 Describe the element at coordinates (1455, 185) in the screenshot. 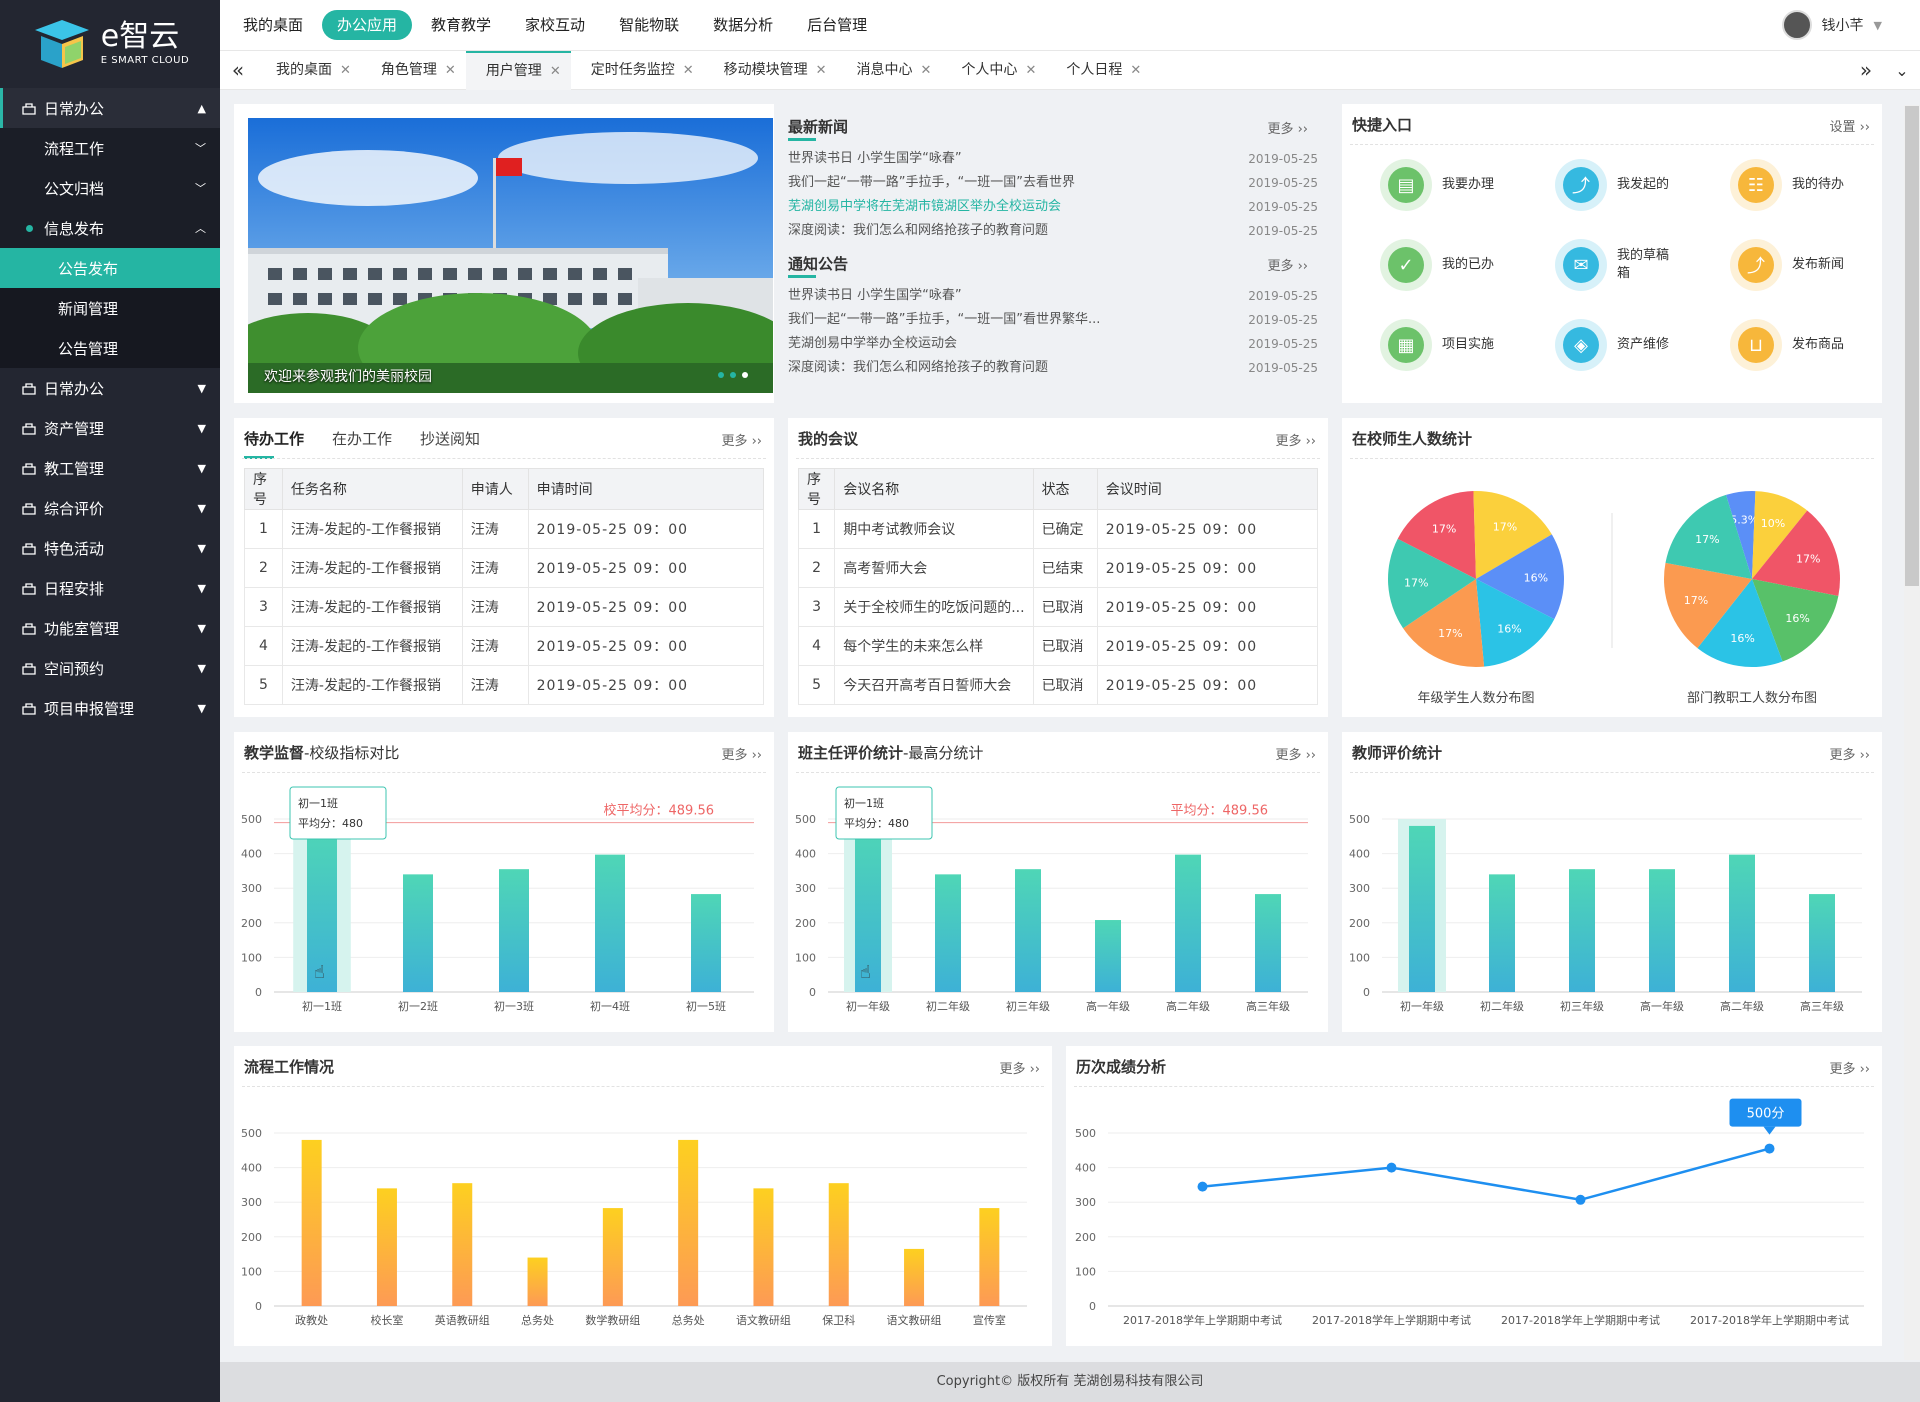

I see `quick-entry-item: ▤ 我要办理` at that location.